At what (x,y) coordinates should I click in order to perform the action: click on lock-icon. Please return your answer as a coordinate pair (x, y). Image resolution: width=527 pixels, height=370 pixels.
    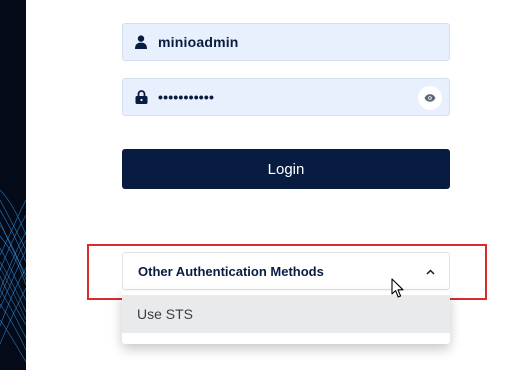
    Looking at the image, I should click on (141, 97).